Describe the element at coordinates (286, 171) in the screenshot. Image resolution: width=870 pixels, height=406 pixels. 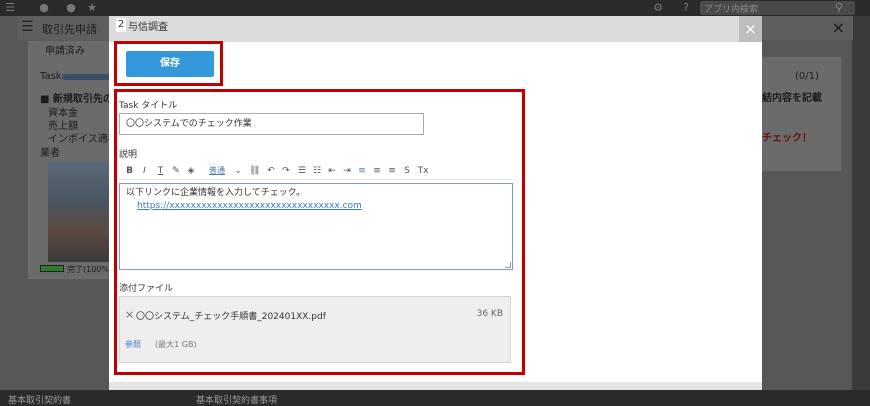
I see `redo-icon: ↷` at that location.